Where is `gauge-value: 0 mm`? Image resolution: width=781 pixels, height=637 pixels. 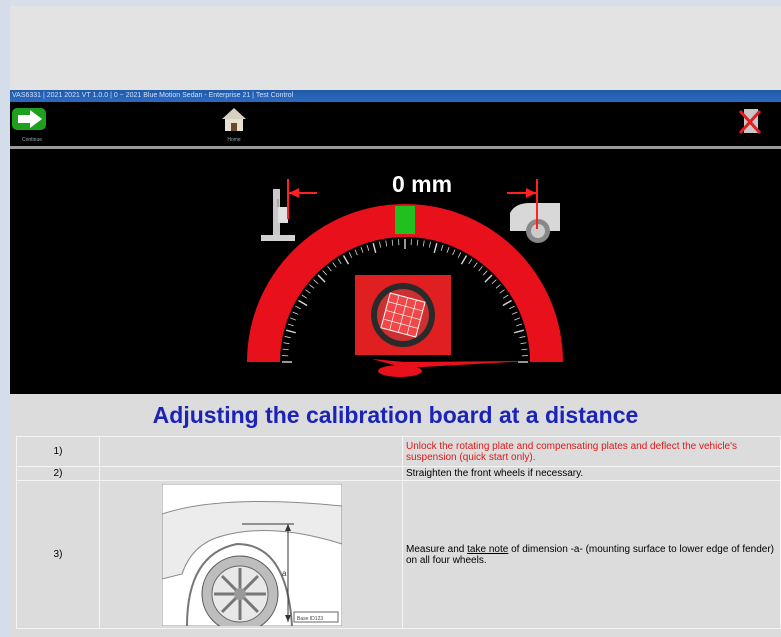 gauge-value: 0 mm is located at coordinates (422, 184).